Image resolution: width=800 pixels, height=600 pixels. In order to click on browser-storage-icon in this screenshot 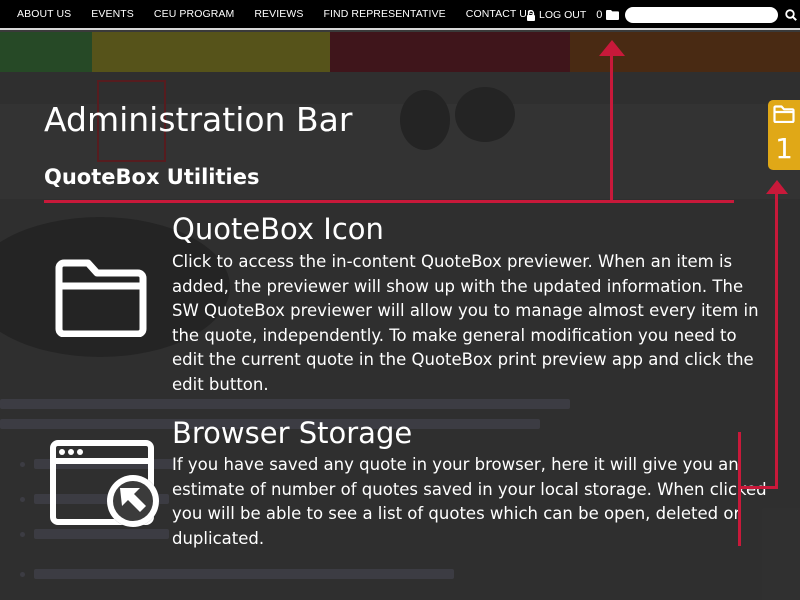, I will do `click(104, 483)`.